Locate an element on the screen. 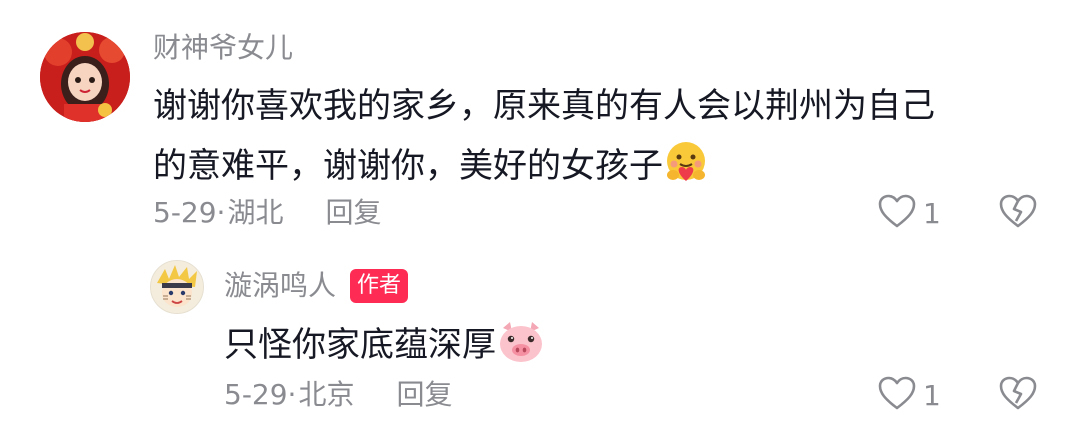 The image size is (1080, 428). author-badge: 作者 is located at coordinates (379, 286).